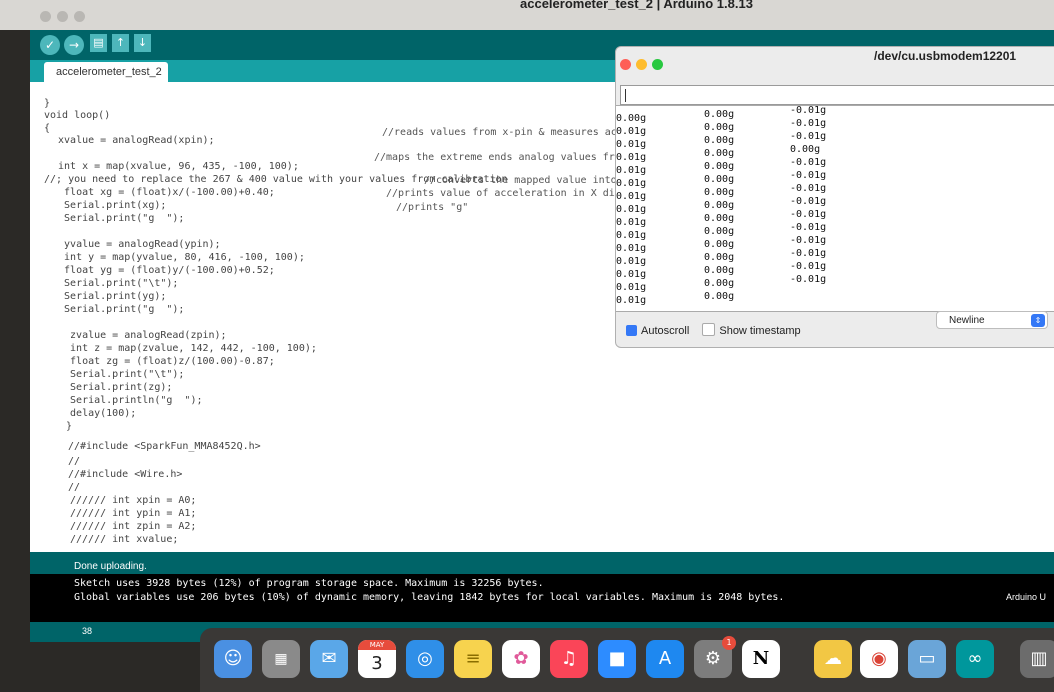 The height and width of the screenshot is (692, 1054). What do you see at coordinates (992, 320) in the screenshot?
I see `line-ending-select: Newline ⇕` at bounding box center [992, 320].